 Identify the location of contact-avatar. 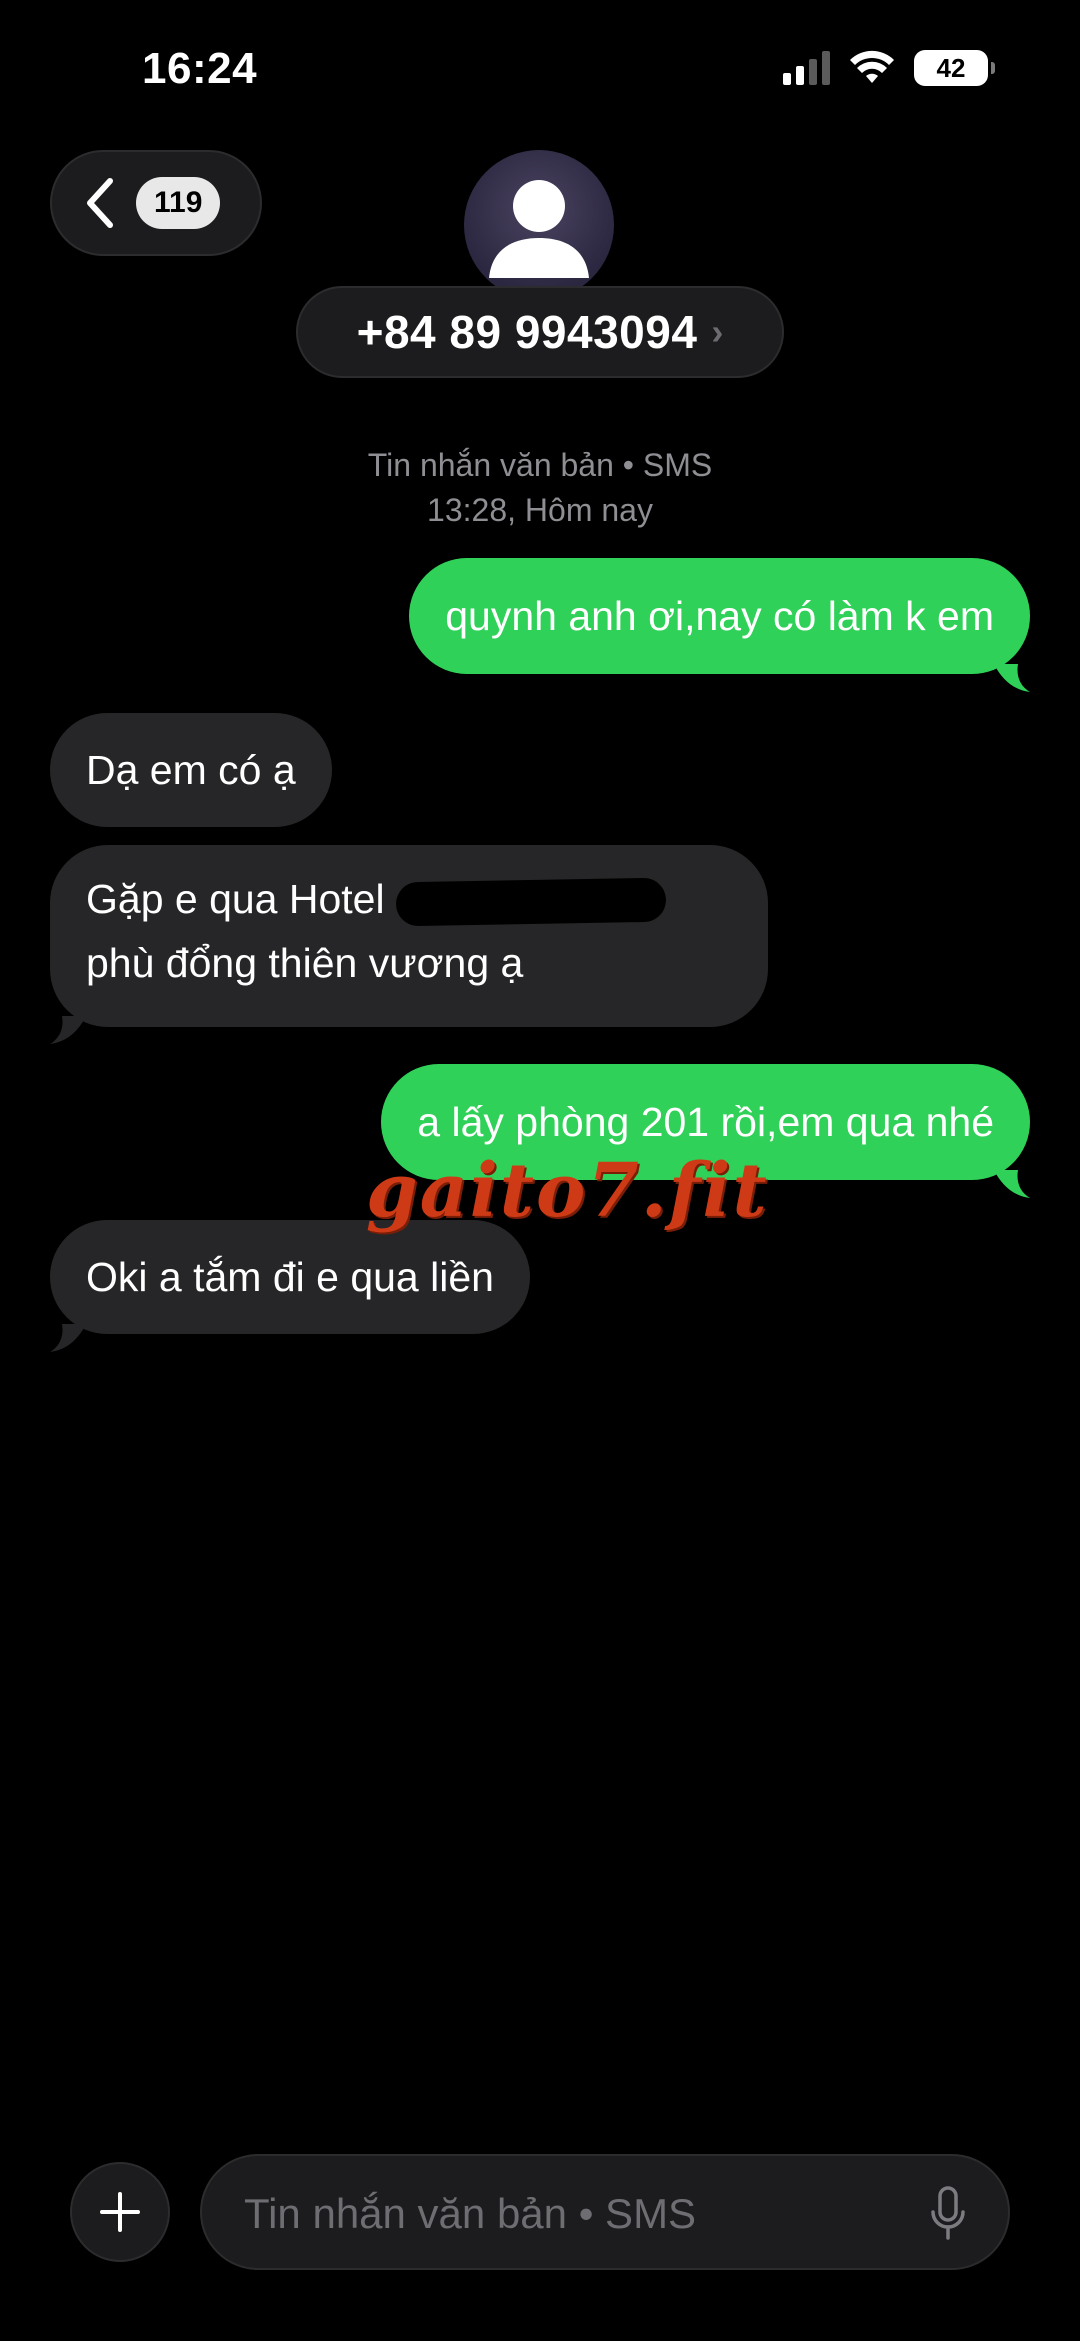
(539, 225).